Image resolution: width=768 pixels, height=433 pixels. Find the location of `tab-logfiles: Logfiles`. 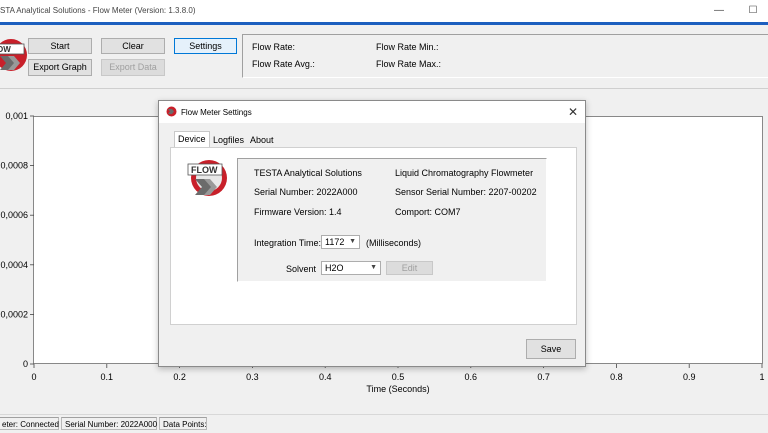

tab-logfiles: Logfiles is located at coordinates (228, 140).